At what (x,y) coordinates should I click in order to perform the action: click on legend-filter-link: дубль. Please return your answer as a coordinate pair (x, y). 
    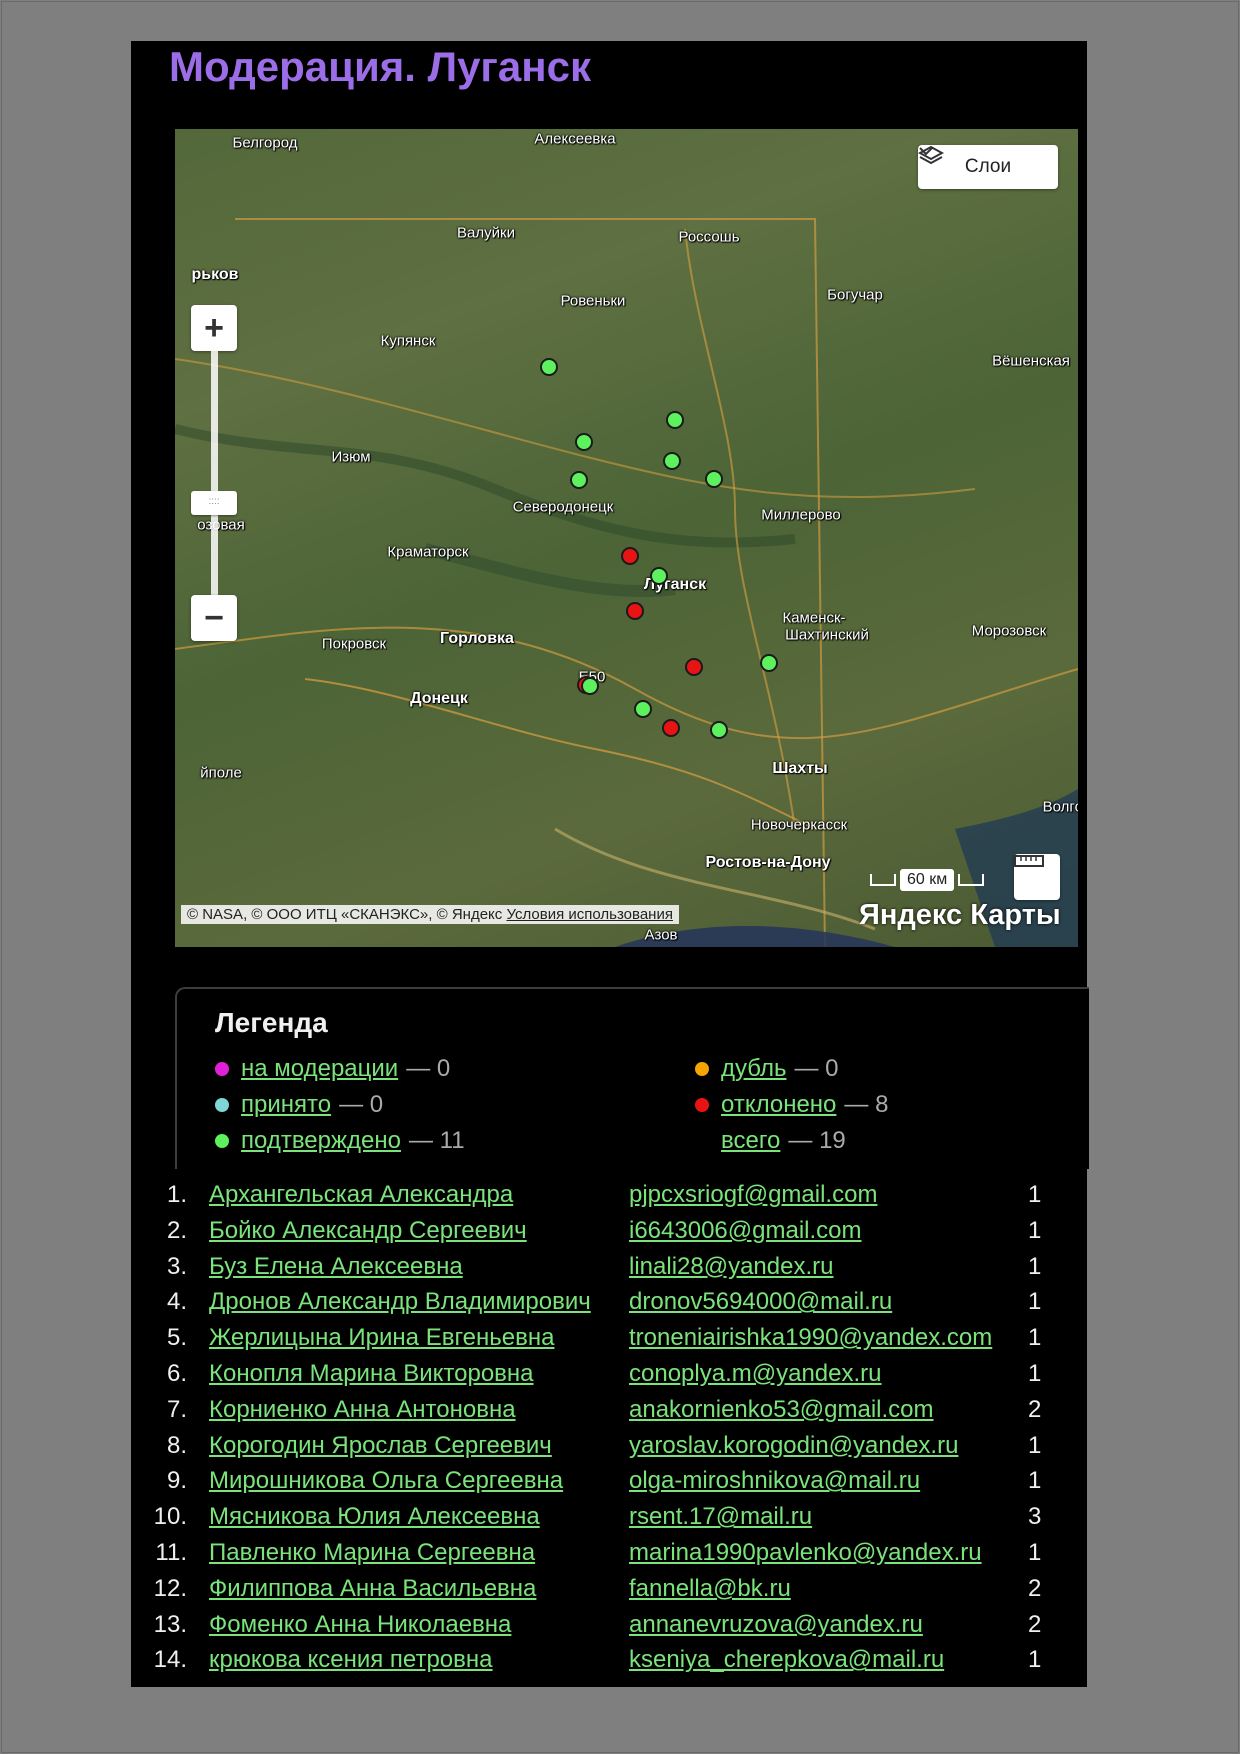
    Looking at the image, I should click on (753, 1069).